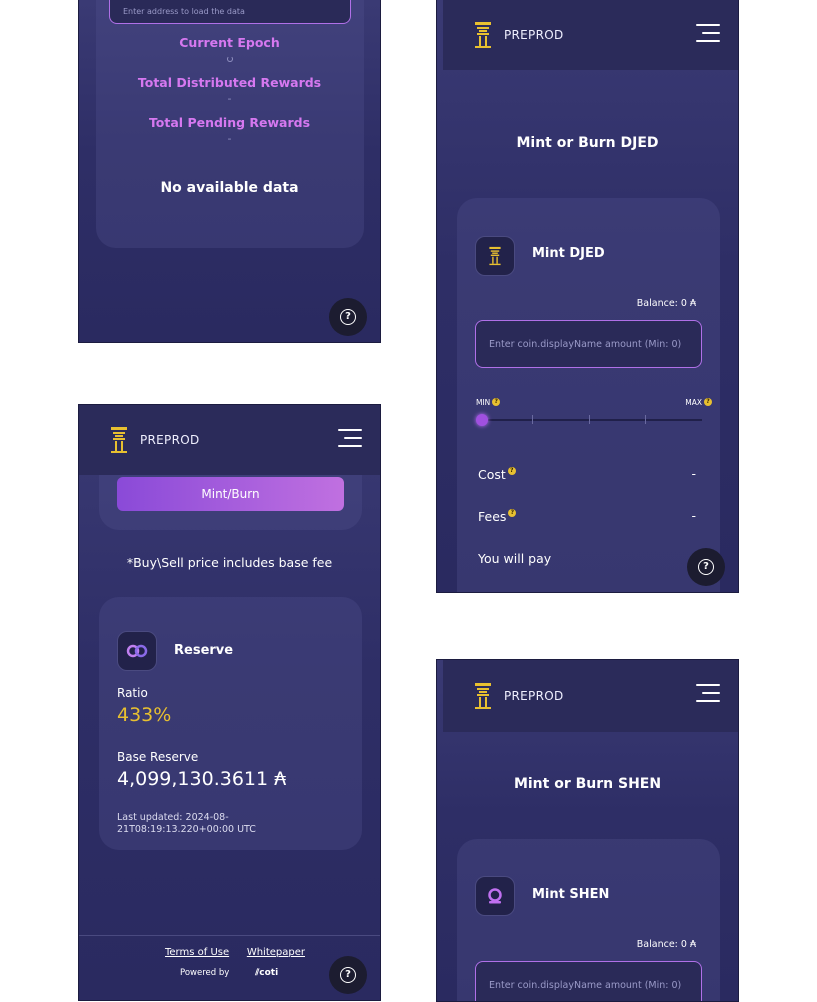  What do you see at coordinates (571, 894) in the screenshot?
I see `card-title: Mint SHEN` at bounding box center [571, 894].